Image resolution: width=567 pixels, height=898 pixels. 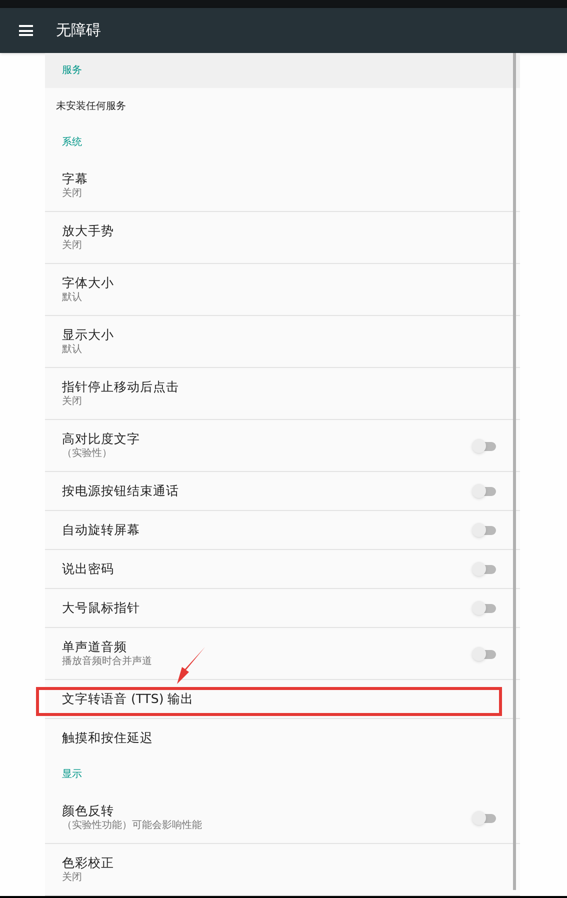 What do you see at coordinates (26, 30) in the screenshot?
I see `menu-icon` at bounding box center [26, 30].